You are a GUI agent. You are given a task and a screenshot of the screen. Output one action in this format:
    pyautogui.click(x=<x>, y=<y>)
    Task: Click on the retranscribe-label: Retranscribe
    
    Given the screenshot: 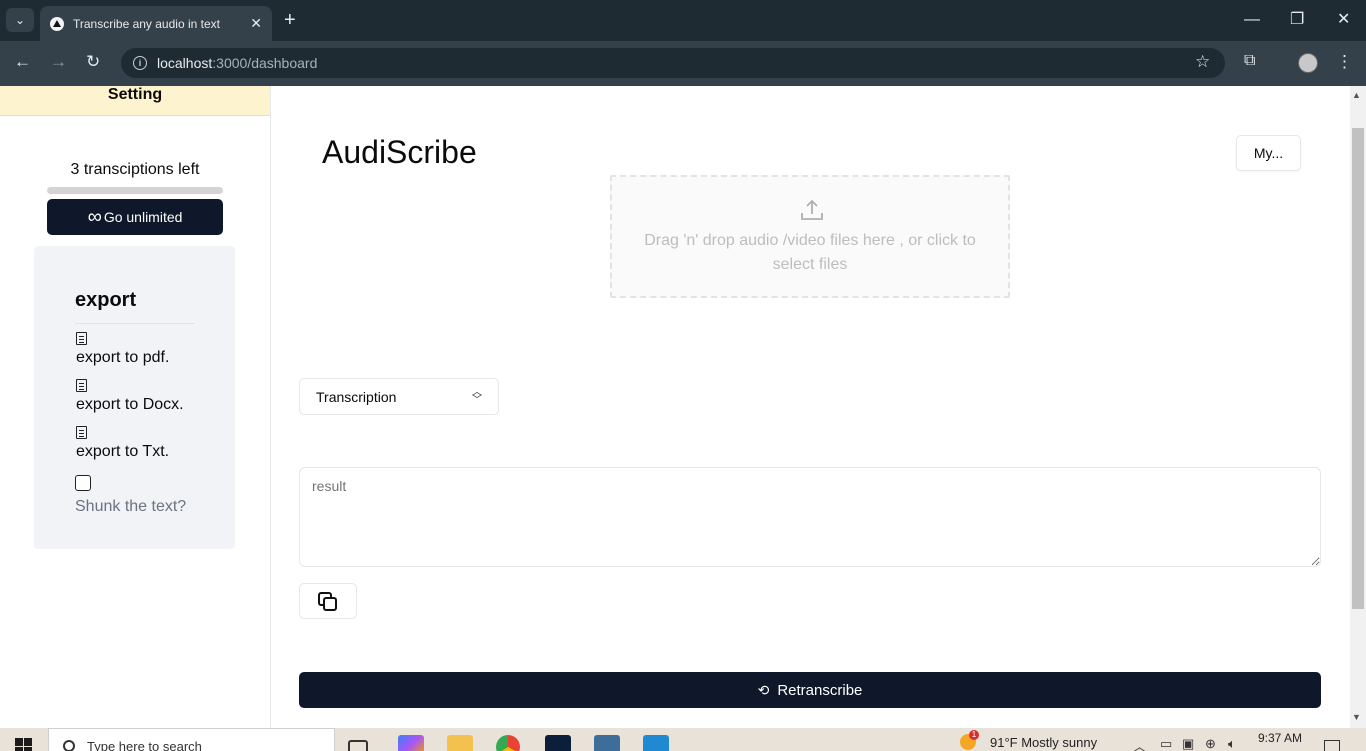 What is the action you would take?
    pyautogui.click(x=820, y=690)
    